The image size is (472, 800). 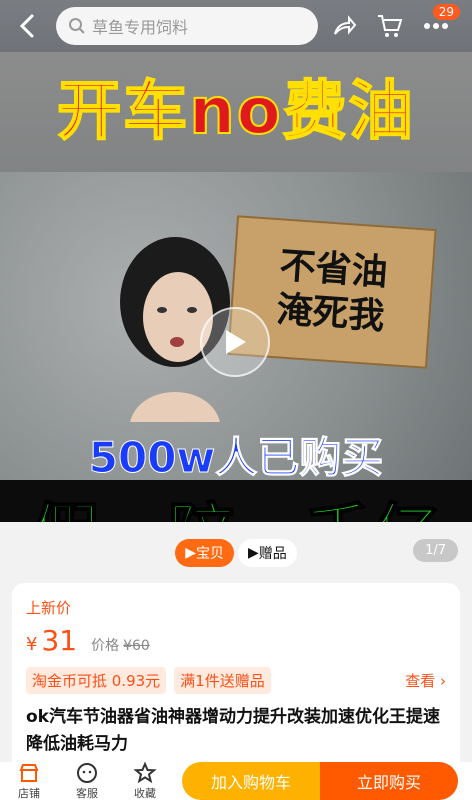 I want to click on bottom-action-bar: 店铺 客服 收藏 加入购物车 立即购买, so click(x=236, y=780).